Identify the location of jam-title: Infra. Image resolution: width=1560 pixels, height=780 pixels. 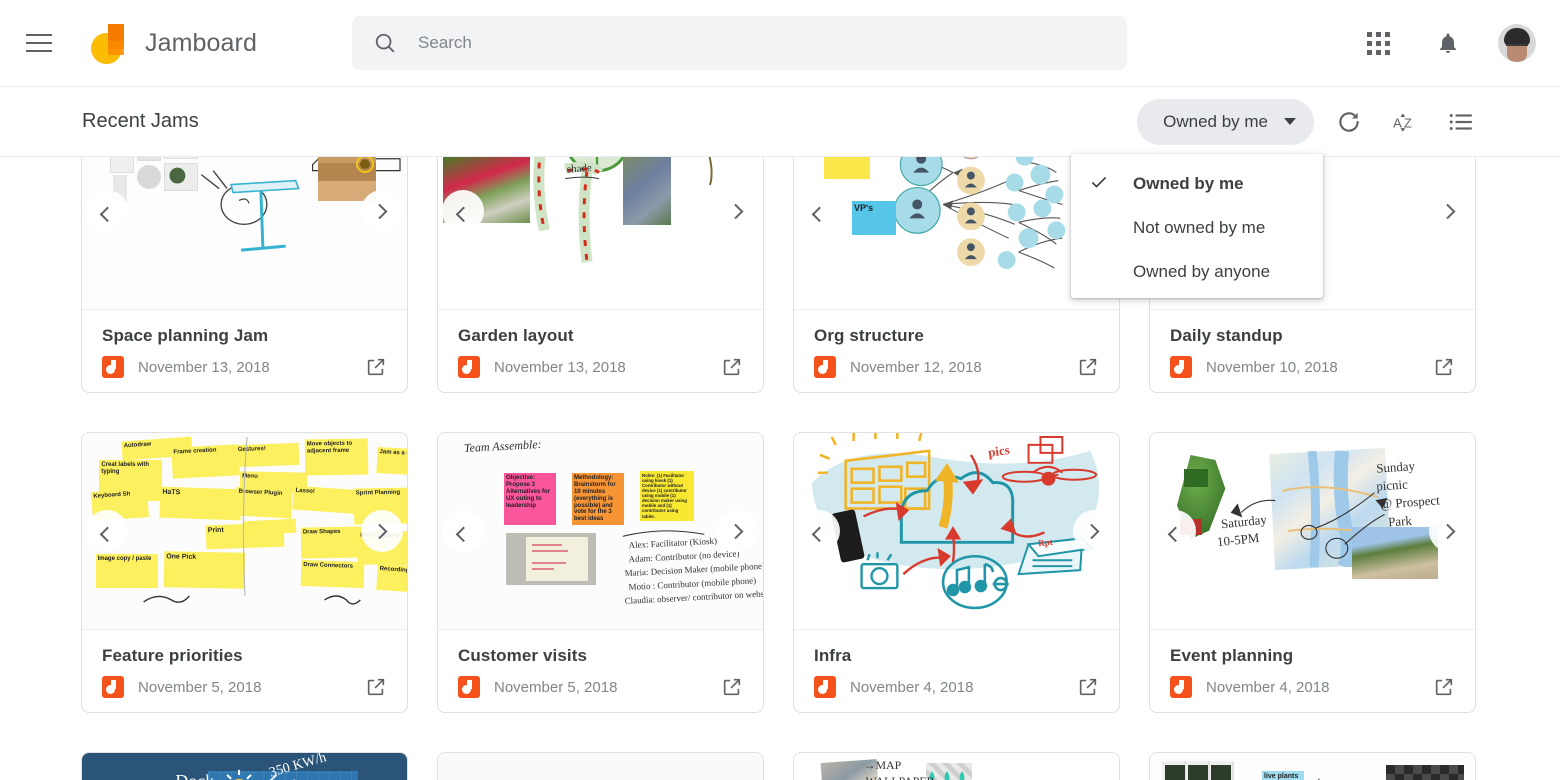
(833, 655).